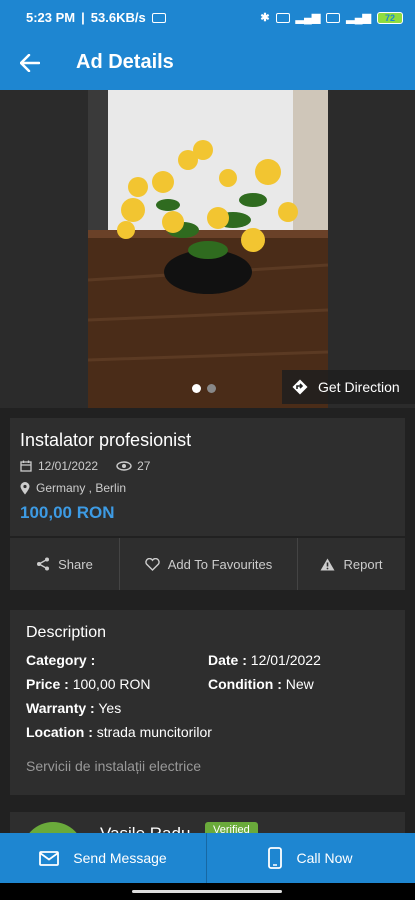  What do you see at coordinates (158, 17) in the screenshot?
I see `message-icon` at bounding box center [158, 17].